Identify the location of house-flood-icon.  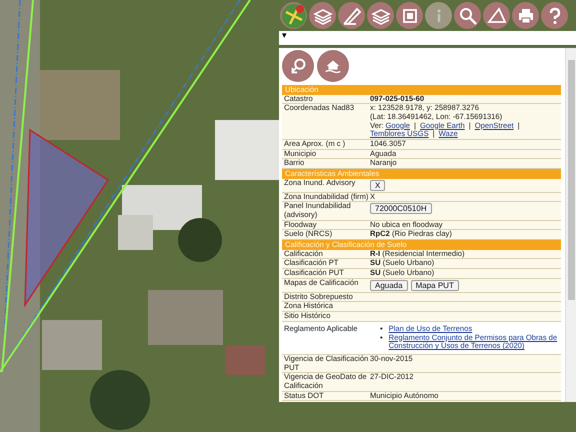
(333, 66).